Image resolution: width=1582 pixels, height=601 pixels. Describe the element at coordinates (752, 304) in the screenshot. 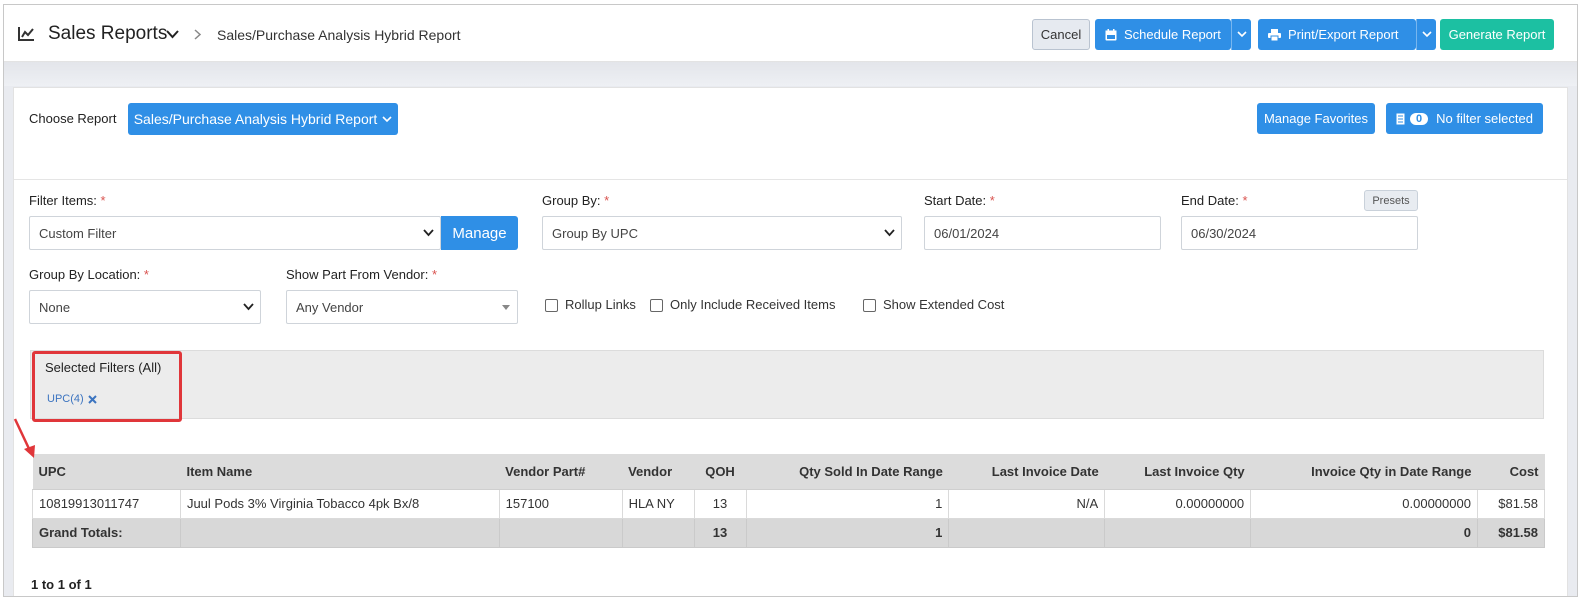

I see `only-received-label: Only Include Received Items` at that location.